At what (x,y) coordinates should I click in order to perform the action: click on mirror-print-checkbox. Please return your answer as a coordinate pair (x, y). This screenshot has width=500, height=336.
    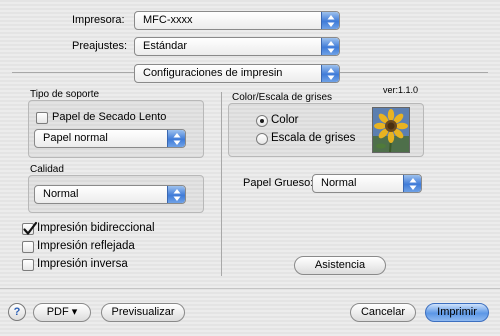
    Looking at the image, I should click on (28, 247).